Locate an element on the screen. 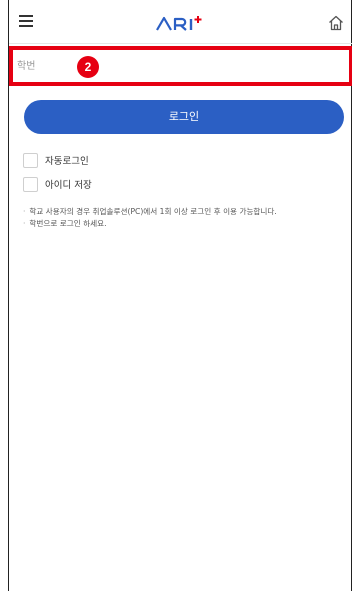 The image size is (352, 591). top-header is located at coordinates (180, 22).